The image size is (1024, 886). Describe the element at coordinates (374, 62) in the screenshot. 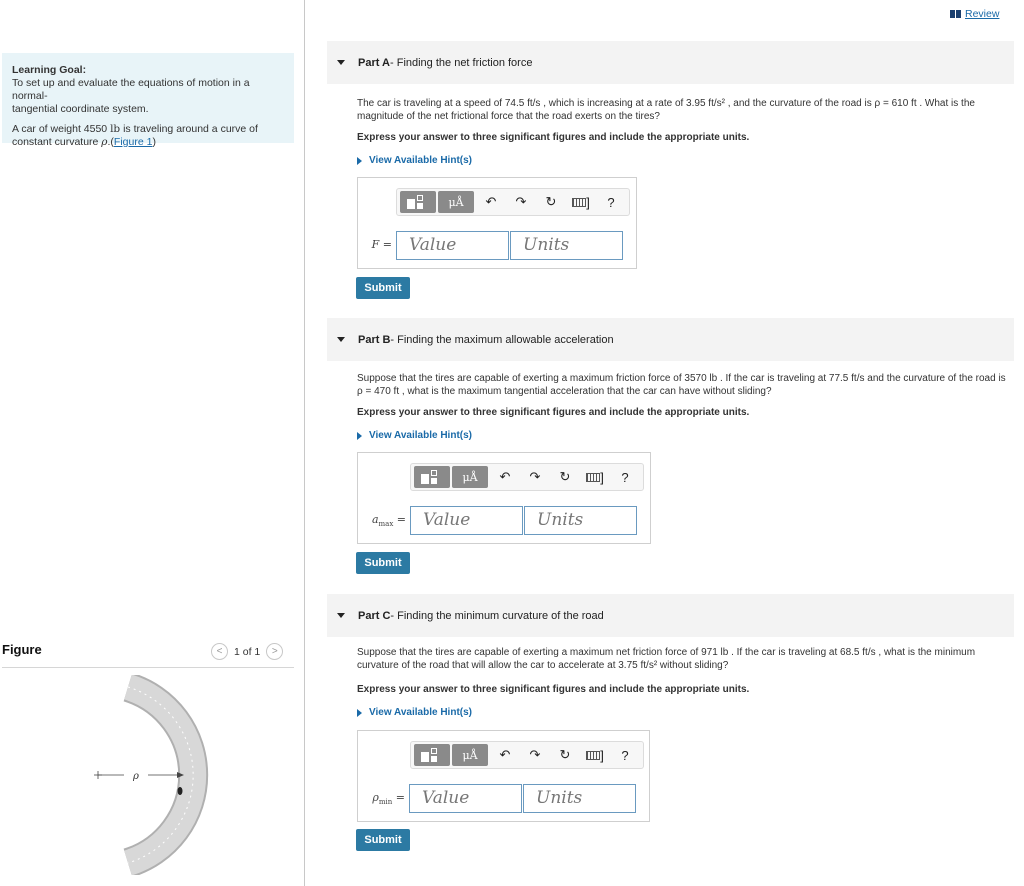

I see `part-a-label: Part A` at that location.